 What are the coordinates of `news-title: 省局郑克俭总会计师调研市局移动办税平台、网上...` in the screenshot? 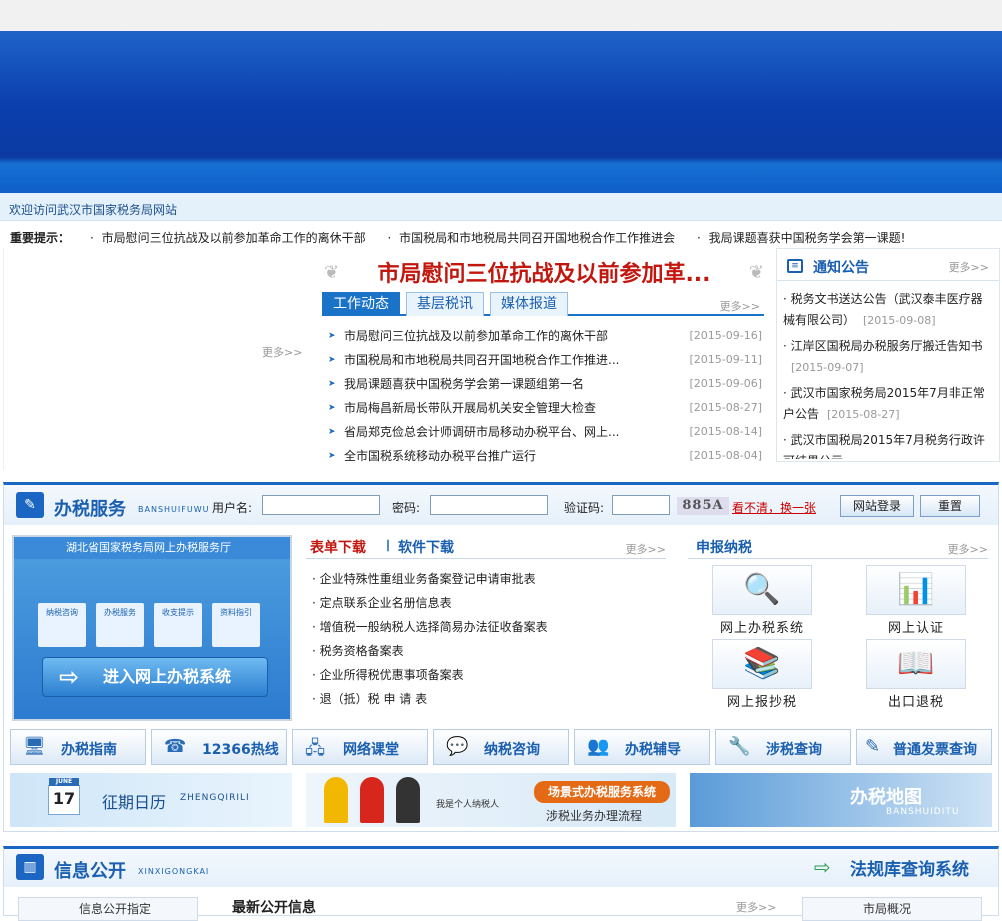 It's located at (481, 432).